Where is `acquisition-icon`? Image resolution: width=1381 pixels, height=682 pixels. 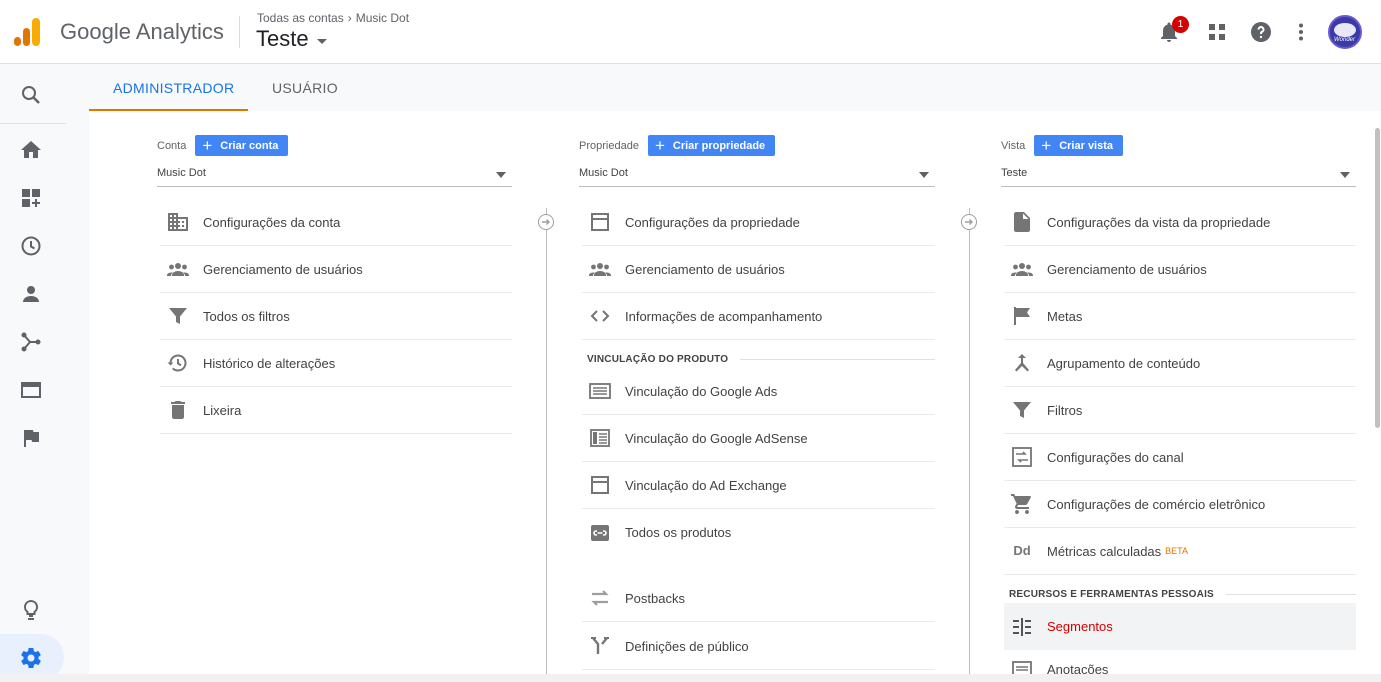
acquisition-icon is located at coordinates (31, 342).